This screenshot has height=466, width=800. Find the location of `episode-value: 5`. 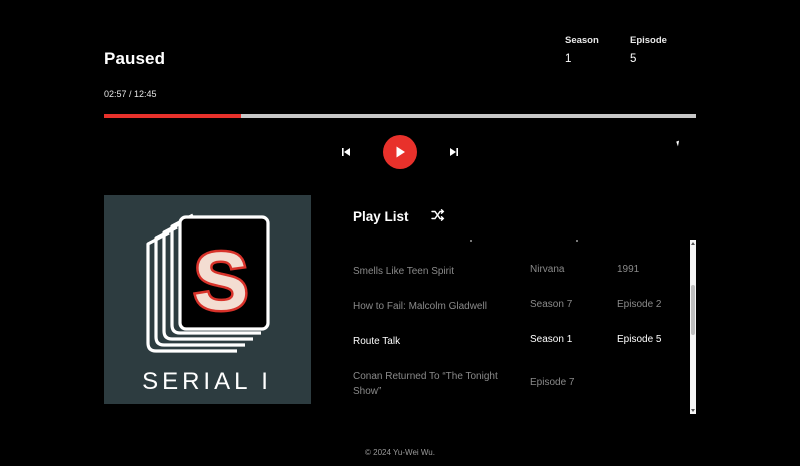

episode-value: 5 is located at coordinates (633, 59).